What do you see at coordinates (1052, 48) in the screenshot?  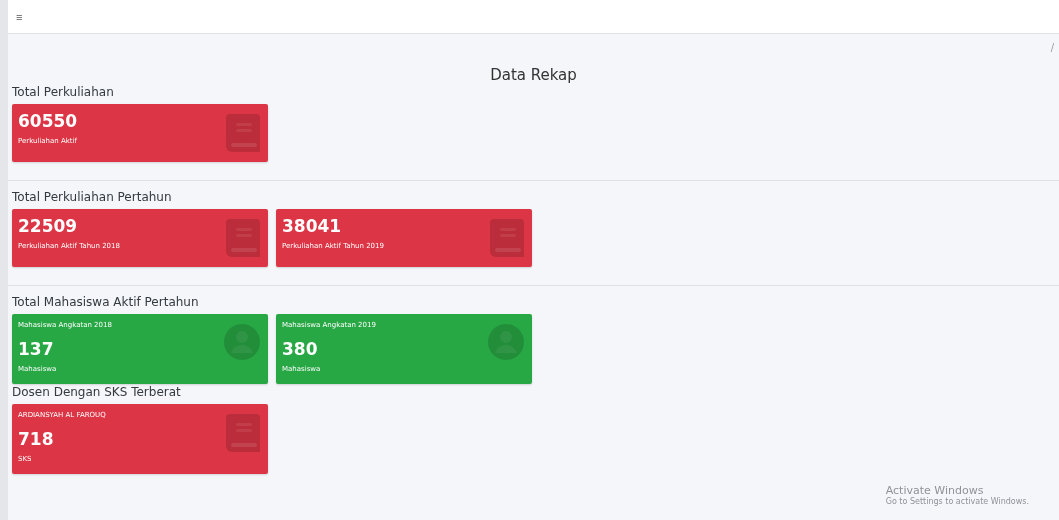 I see `breadcrumb: /` at bounding box center [1052, 48].